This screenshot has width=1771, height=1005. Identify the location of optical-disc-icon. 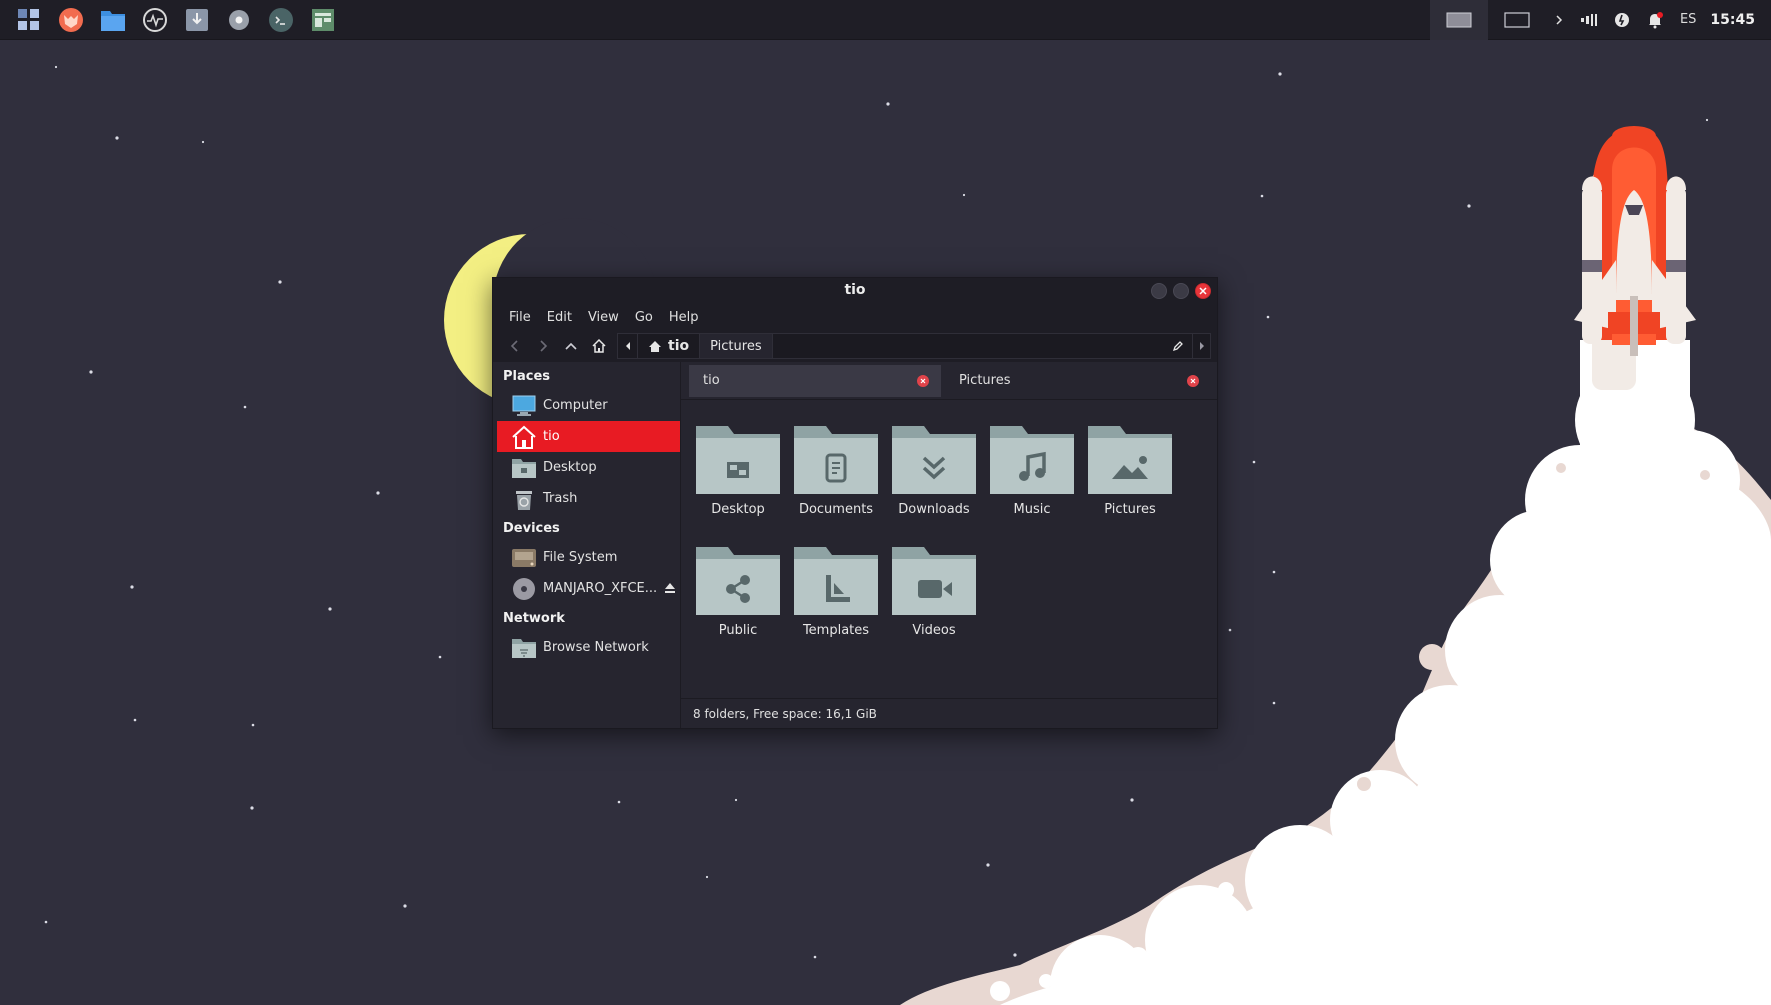
(524, 589).